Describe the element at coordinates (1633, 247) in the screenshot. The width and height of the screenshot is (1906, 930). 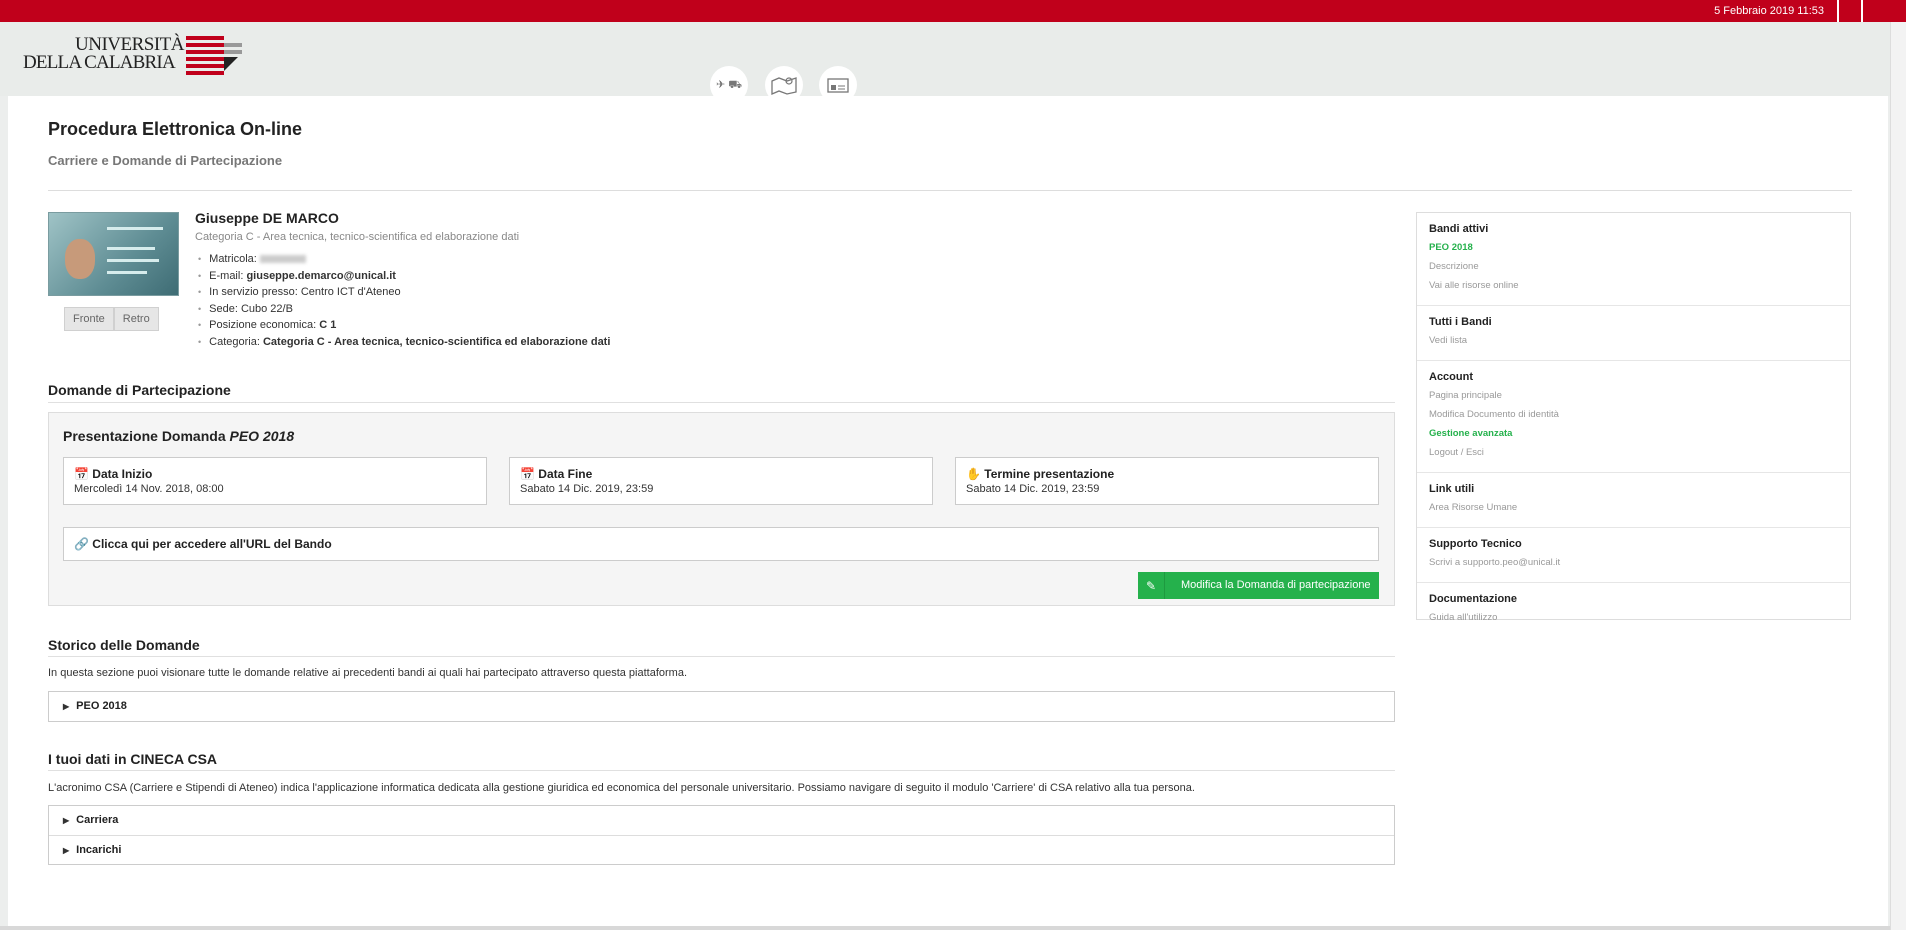
I see `sidebar-link-peo-2018: PEO 2018` at that location.